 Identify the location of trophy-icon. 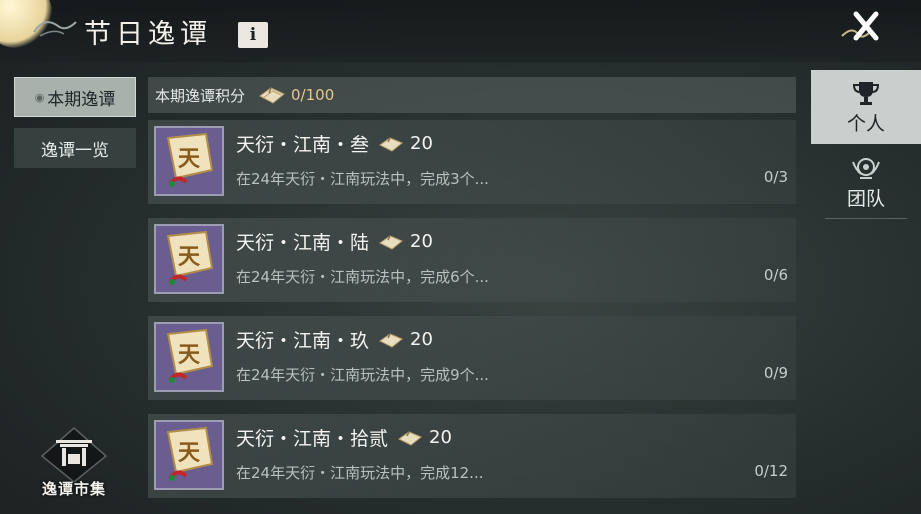
(866, 93).